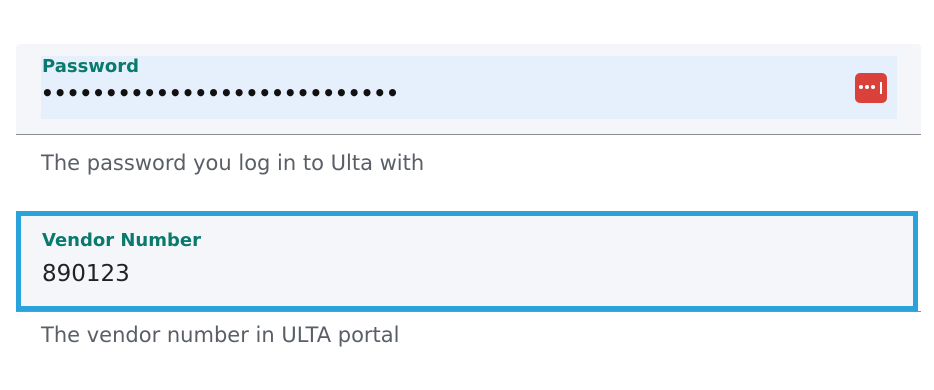  Describe the element at coordinates (468, 311) in the screenshot. I see `vendor-field-underline` at that location.